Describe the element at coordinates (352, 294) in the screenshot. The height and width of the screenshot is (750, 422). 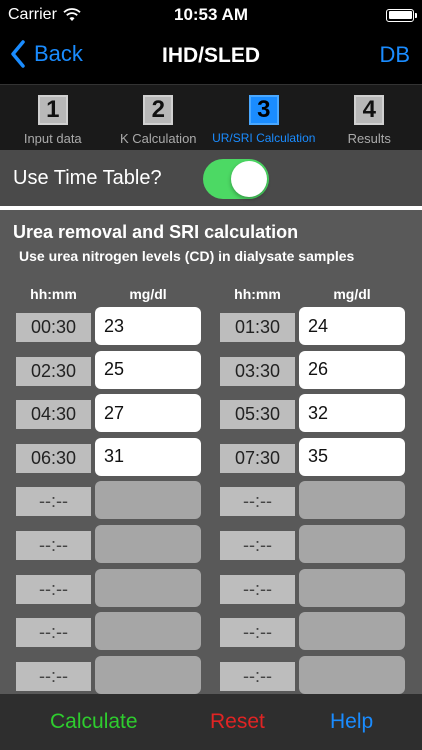
I see `right-value-header: mg/dl` at that location.